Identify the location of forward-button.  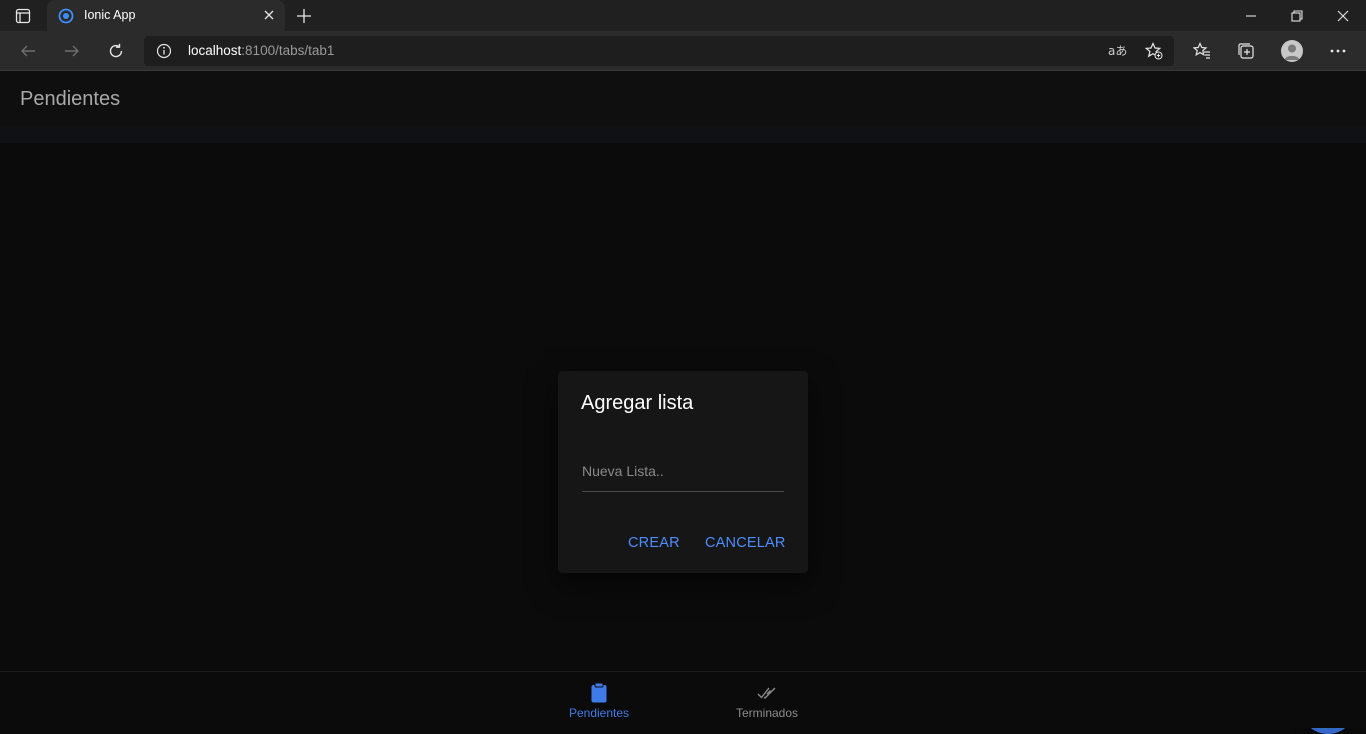
(72, 51).